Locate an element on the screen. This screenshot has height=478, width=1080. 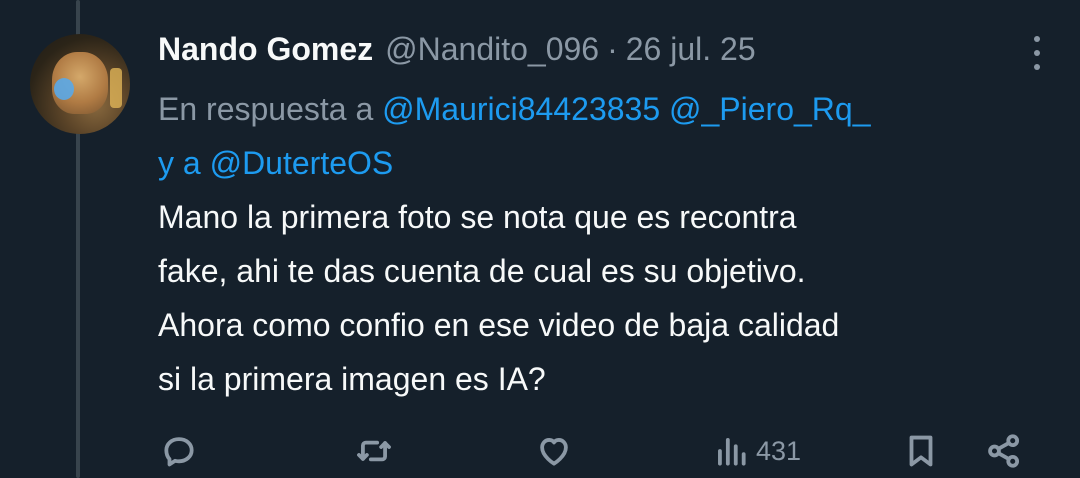
mention-link: @Maurici84423835 is located at coordinates (521, 109).